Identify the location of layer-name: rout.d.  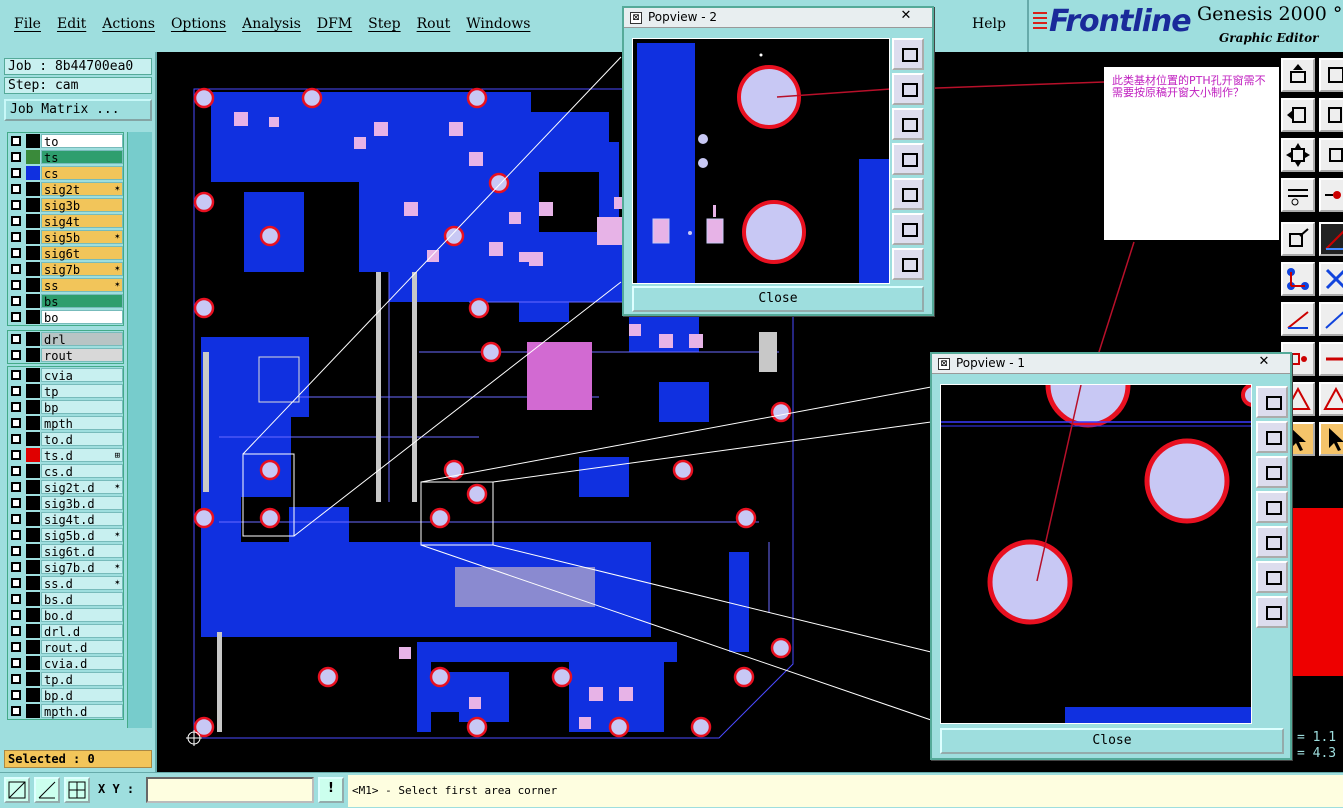
(82, 647).